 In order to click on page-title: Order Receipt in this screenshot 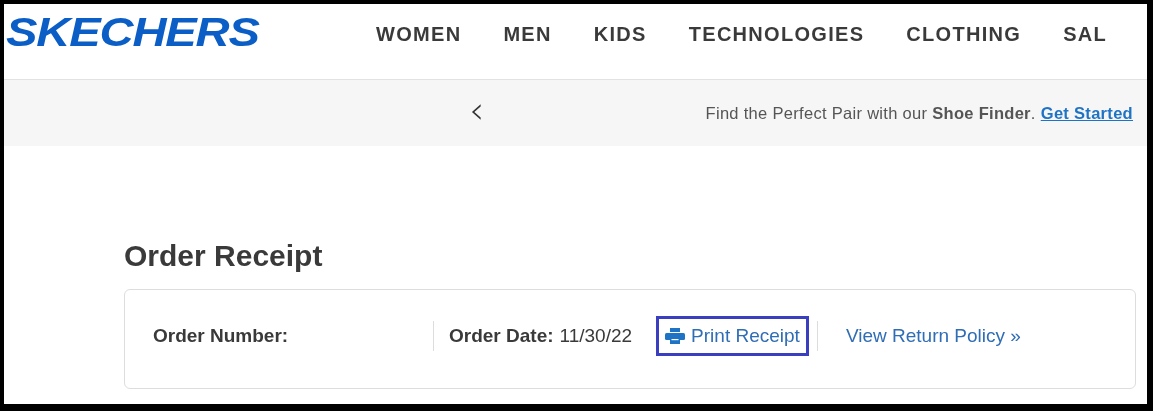, I will do `click(224, 256)`.